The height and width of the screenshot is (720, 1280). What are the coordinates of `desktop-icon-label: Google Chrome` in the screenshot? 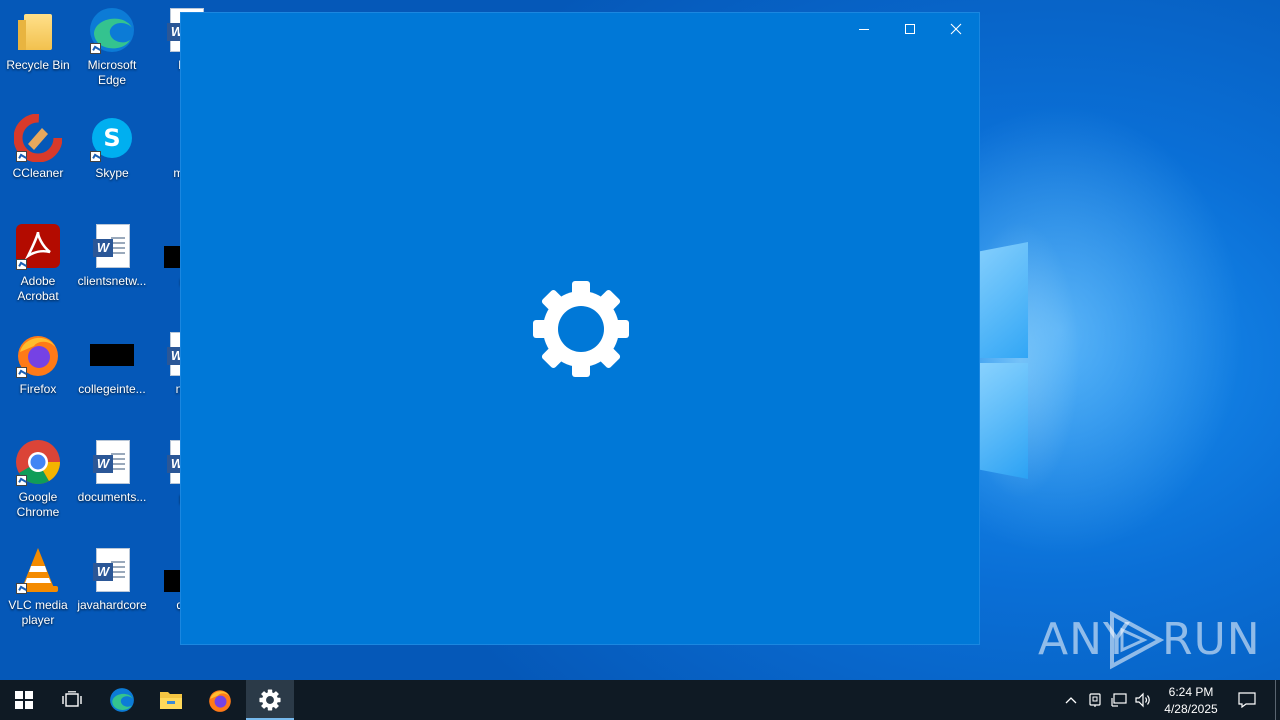 It's located at (38, 504).